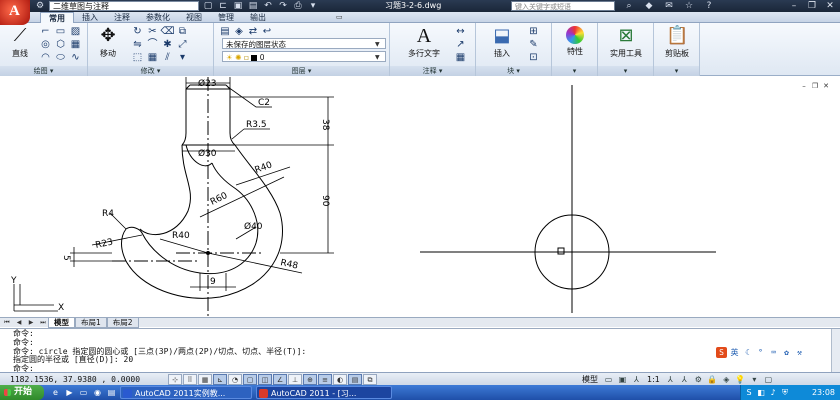 This screenshot has height=400, width=840. I want to click on media-player-icon: ▶, so click(69, 392).